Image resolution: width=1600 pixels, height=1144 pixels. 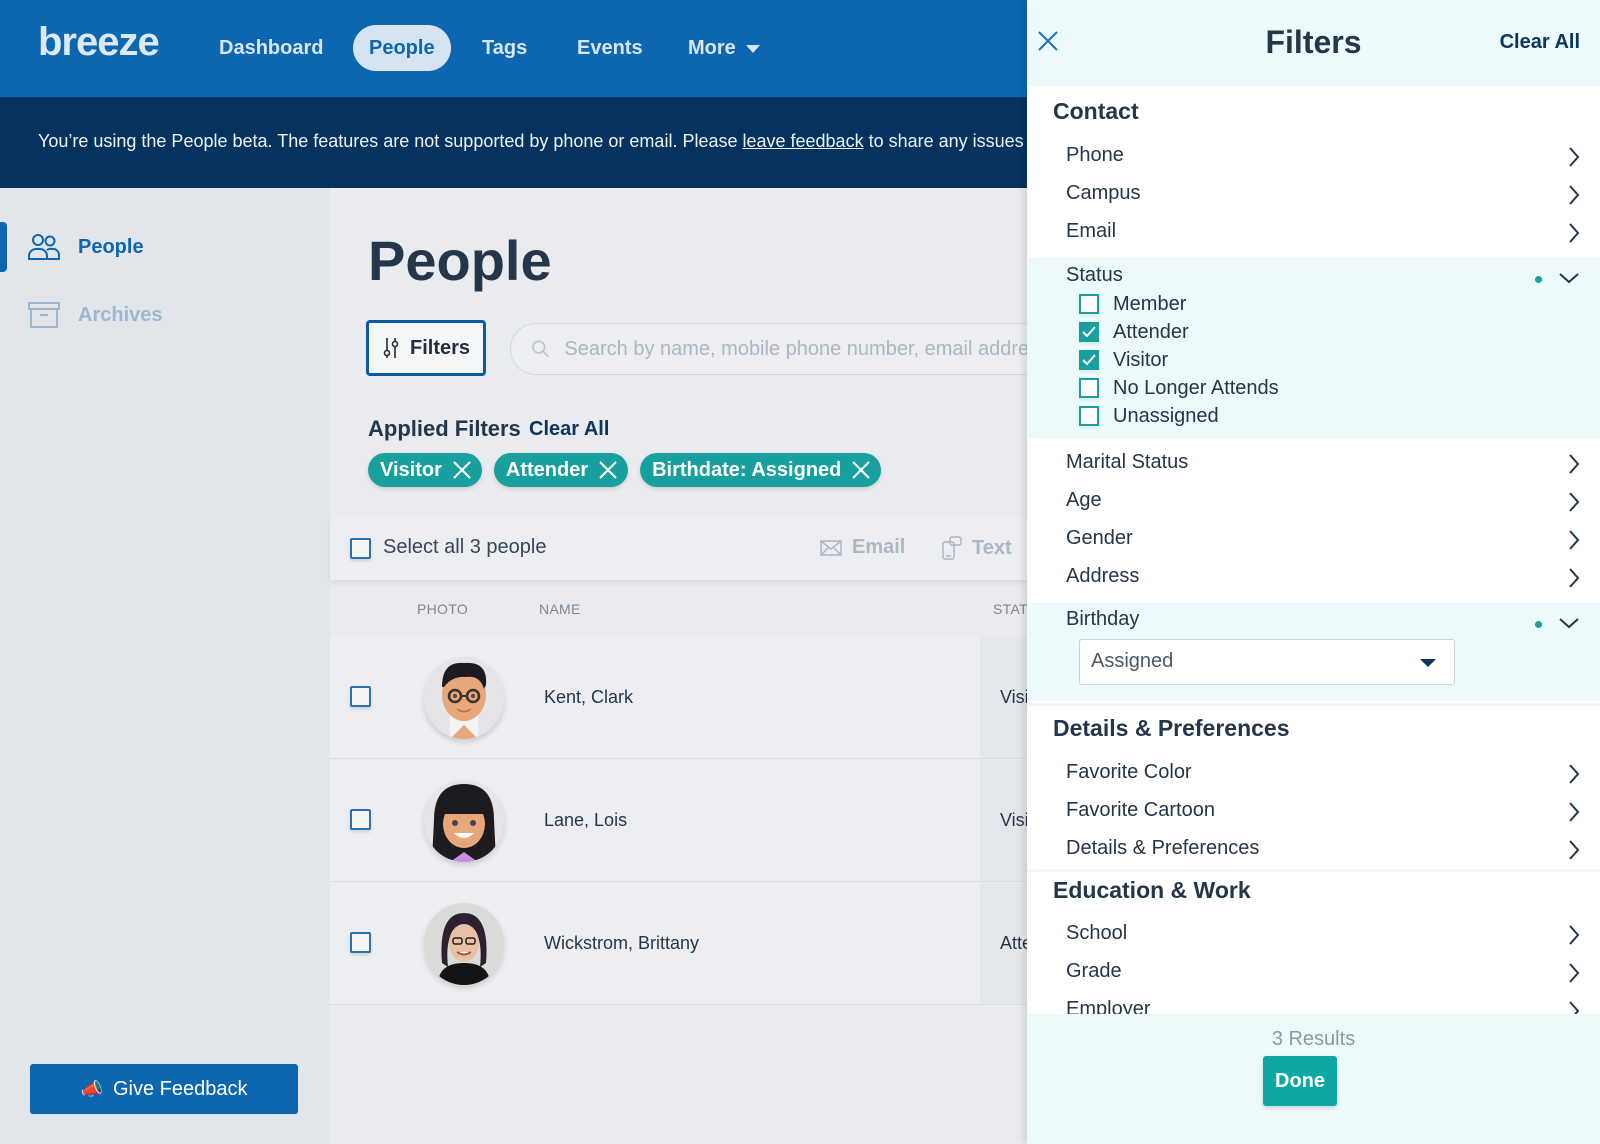 I want to click on filter-item-details-preferences: Details & Preferences, so click(x=1313, y=850).